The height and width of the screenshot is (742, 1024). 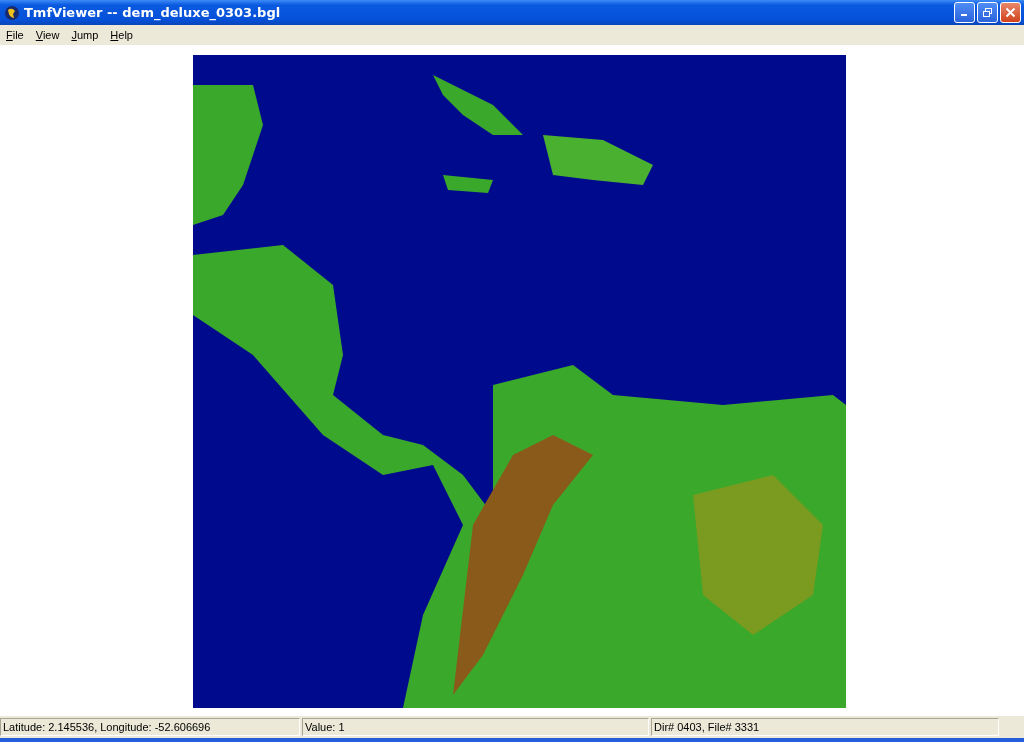 I want to click on restore-button, so click(x=987, y=12).